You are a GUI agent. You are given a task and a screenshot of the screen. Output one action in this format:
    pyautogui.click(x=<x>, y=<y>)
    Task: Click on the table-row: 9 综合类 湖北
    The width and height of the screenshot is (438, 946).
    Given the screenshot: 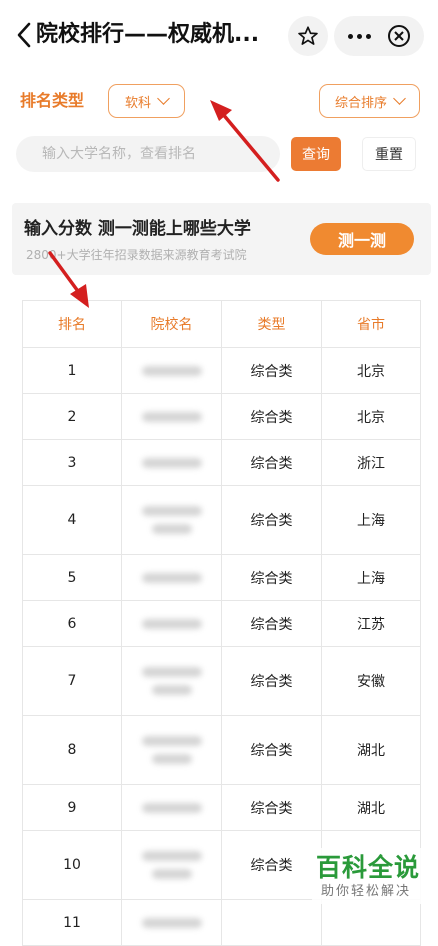 What is the action you would take?
    pyautogui.click(x=222, y=808)
    